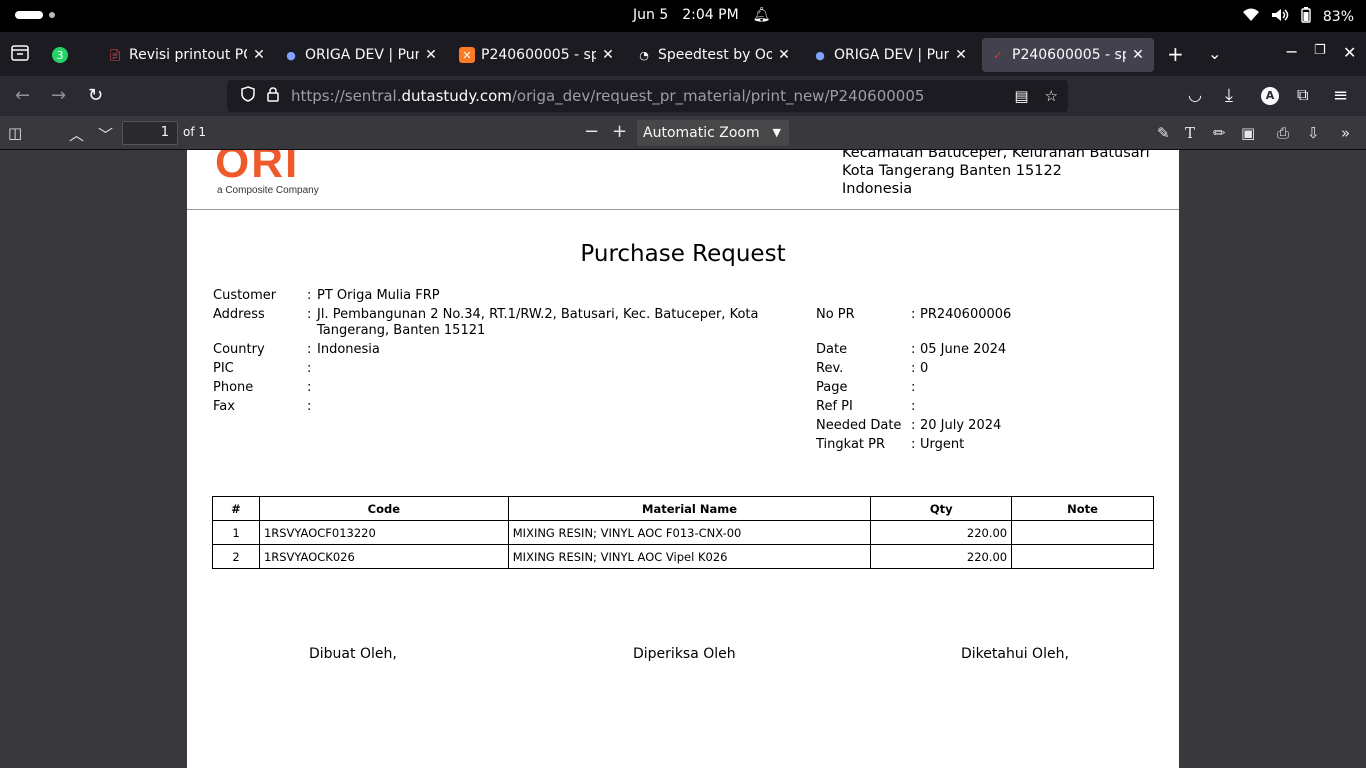 This screenshot has width=1366, height=768. What do you see at coordinates (1345, 133) in the screenshot?
I see `tools-chevron-icon: »` at bounding box center [1345, 133].